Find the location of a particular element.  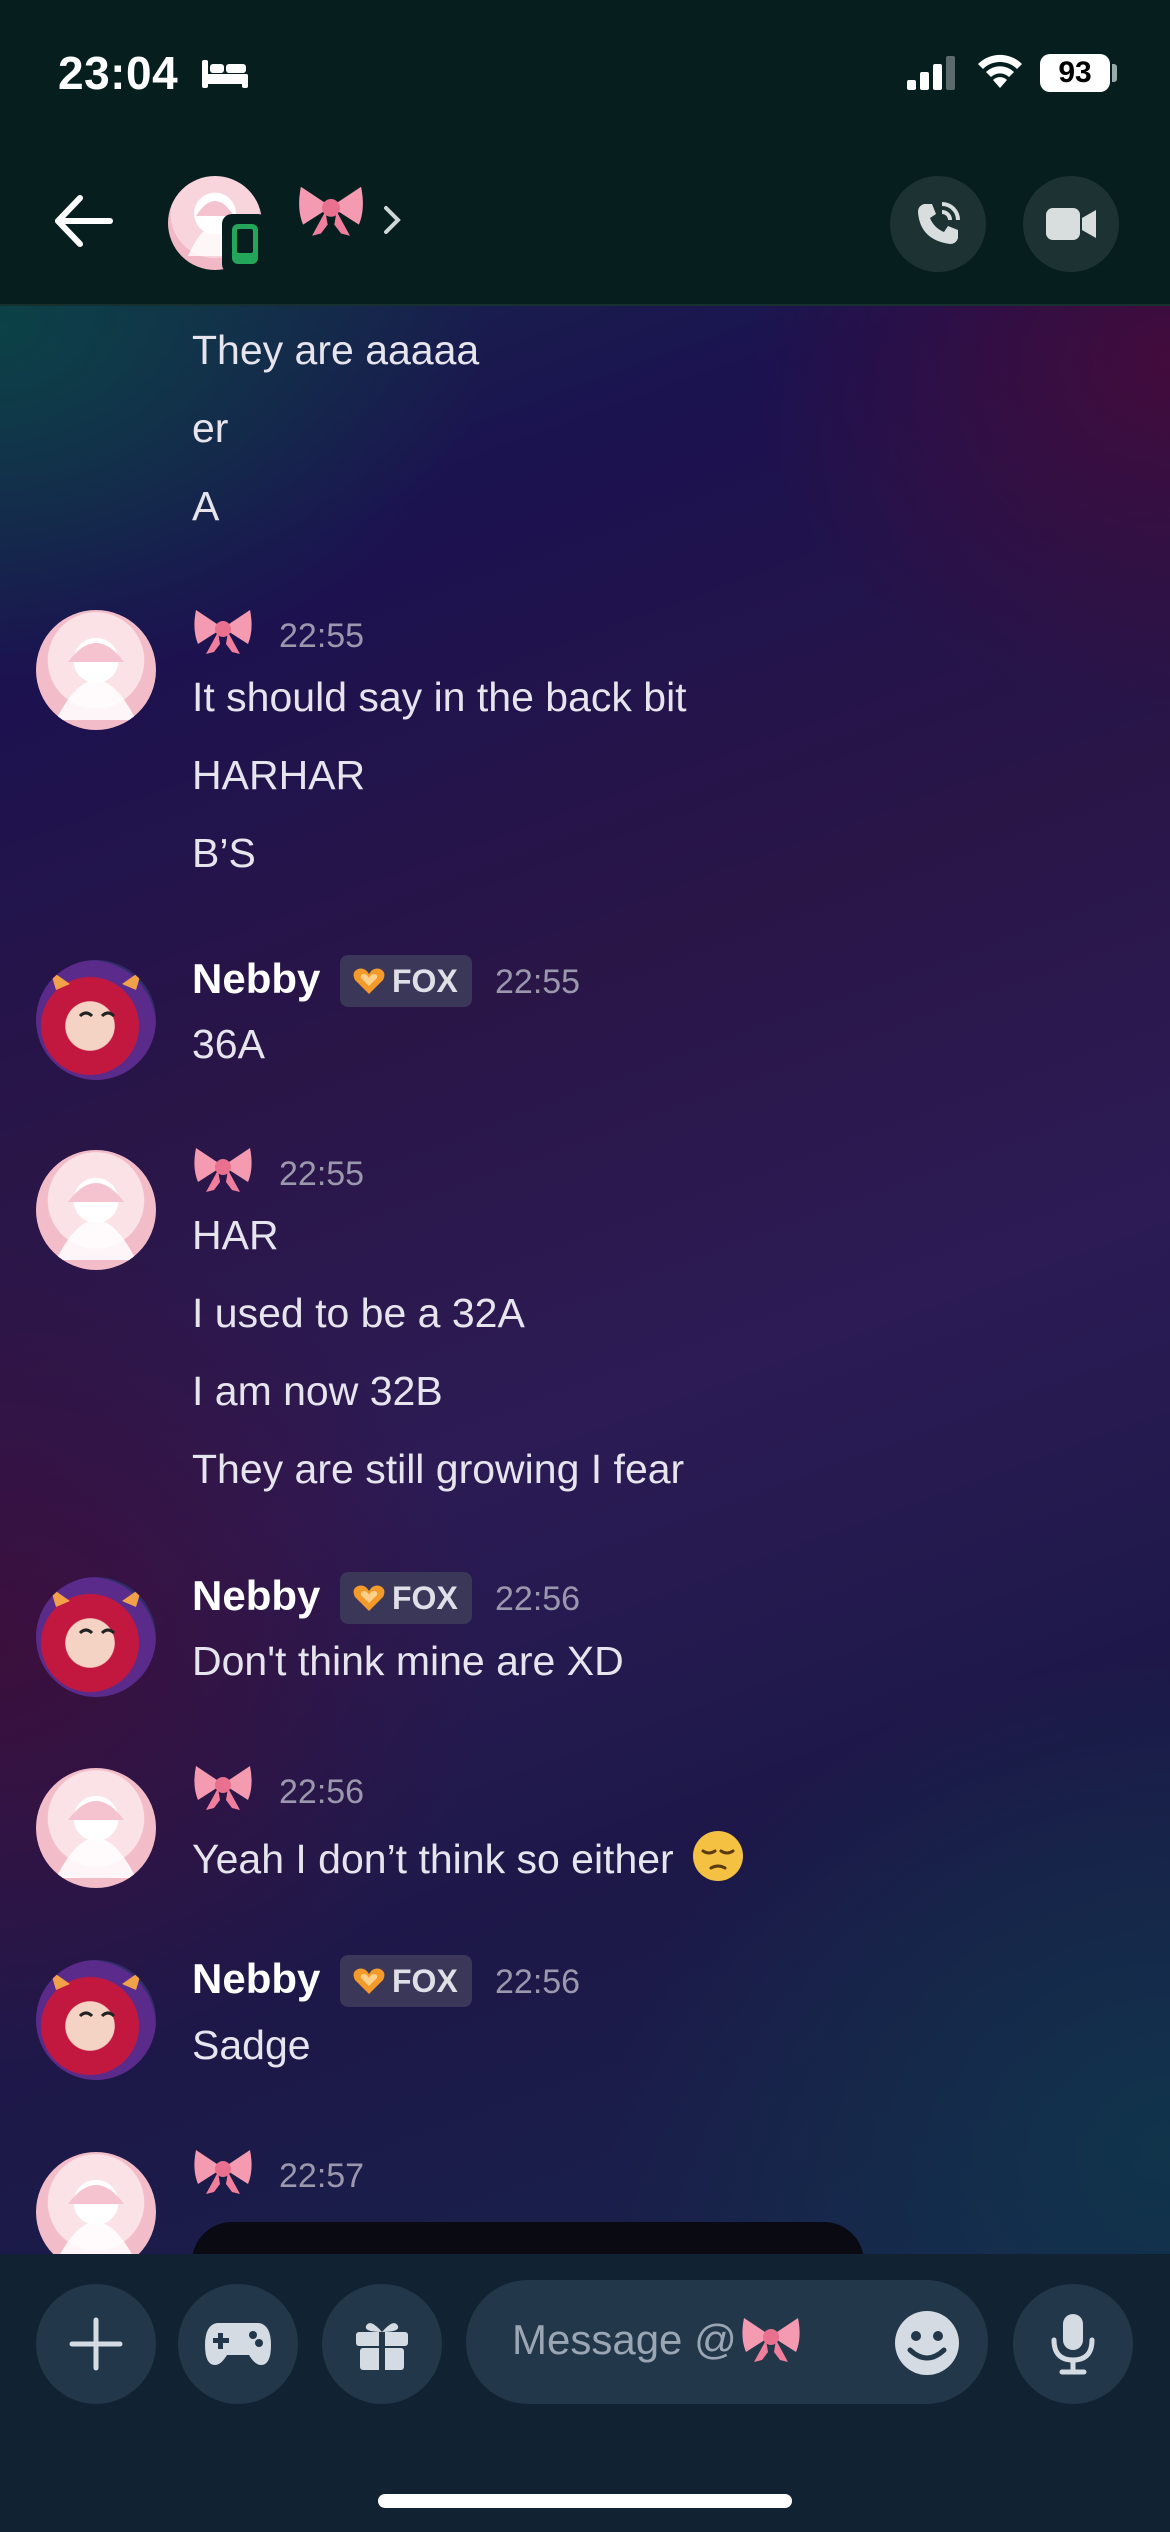

message-line: Yeah I don’t think so either is located at coordinates (468, 1856).